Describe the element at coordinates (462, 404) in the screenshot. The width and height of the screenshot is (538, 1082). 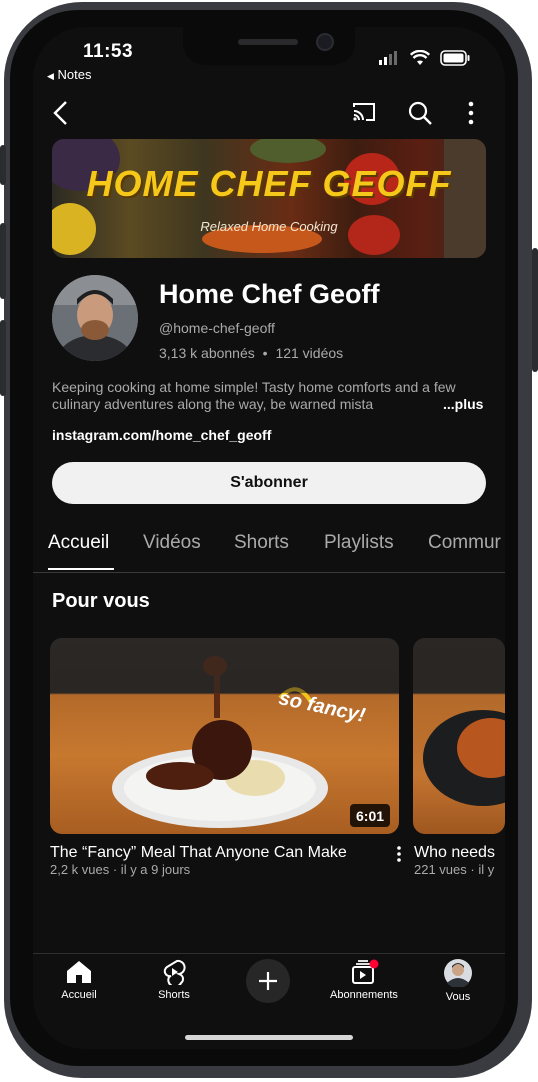
I see `description-more-link: ...plus` at that location.